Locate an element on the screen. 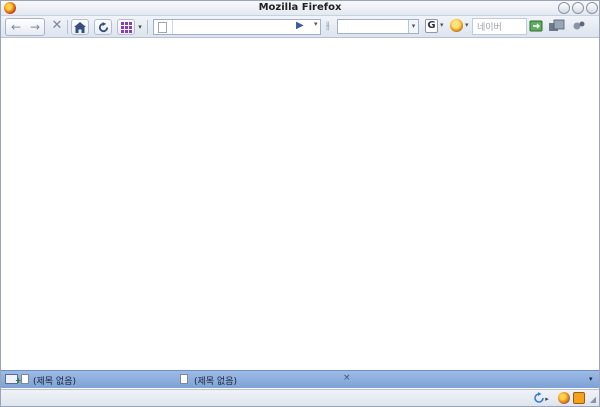 This screenshot has width=600, height=407. grid-icon is located at coordinates (126, 27).